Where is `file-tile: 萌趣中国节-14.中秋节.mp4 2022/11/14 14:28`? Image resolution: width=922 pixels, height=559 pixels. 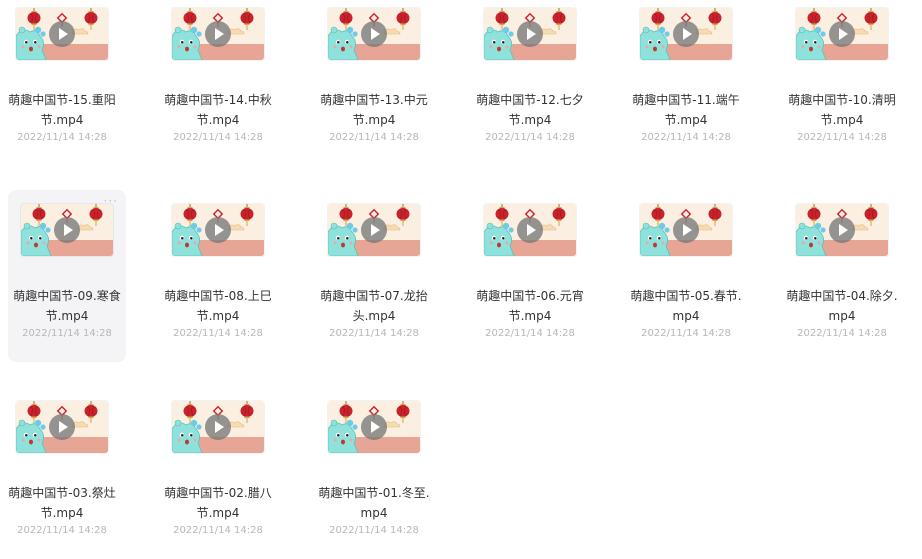
file-tile: 萌趣中国节-14.中秋节.mp4 2022/11/14 14:28 is located at coordinates (218, 83).